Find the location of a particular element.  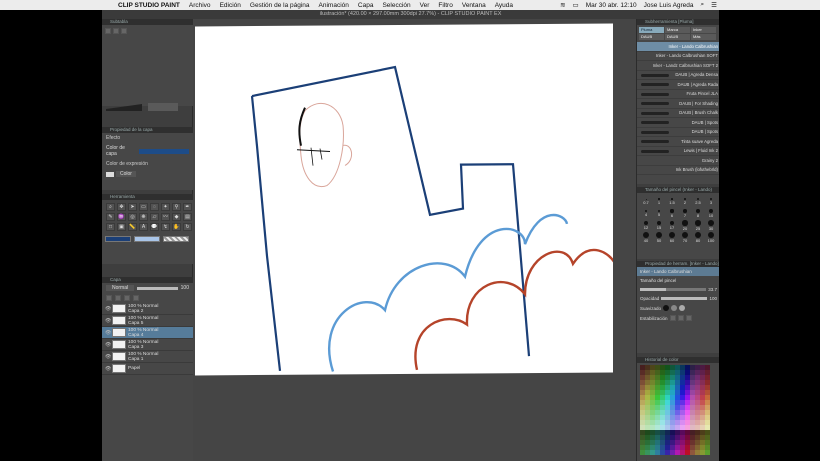

sub-color-swatch is located at coordinates (147, 239).